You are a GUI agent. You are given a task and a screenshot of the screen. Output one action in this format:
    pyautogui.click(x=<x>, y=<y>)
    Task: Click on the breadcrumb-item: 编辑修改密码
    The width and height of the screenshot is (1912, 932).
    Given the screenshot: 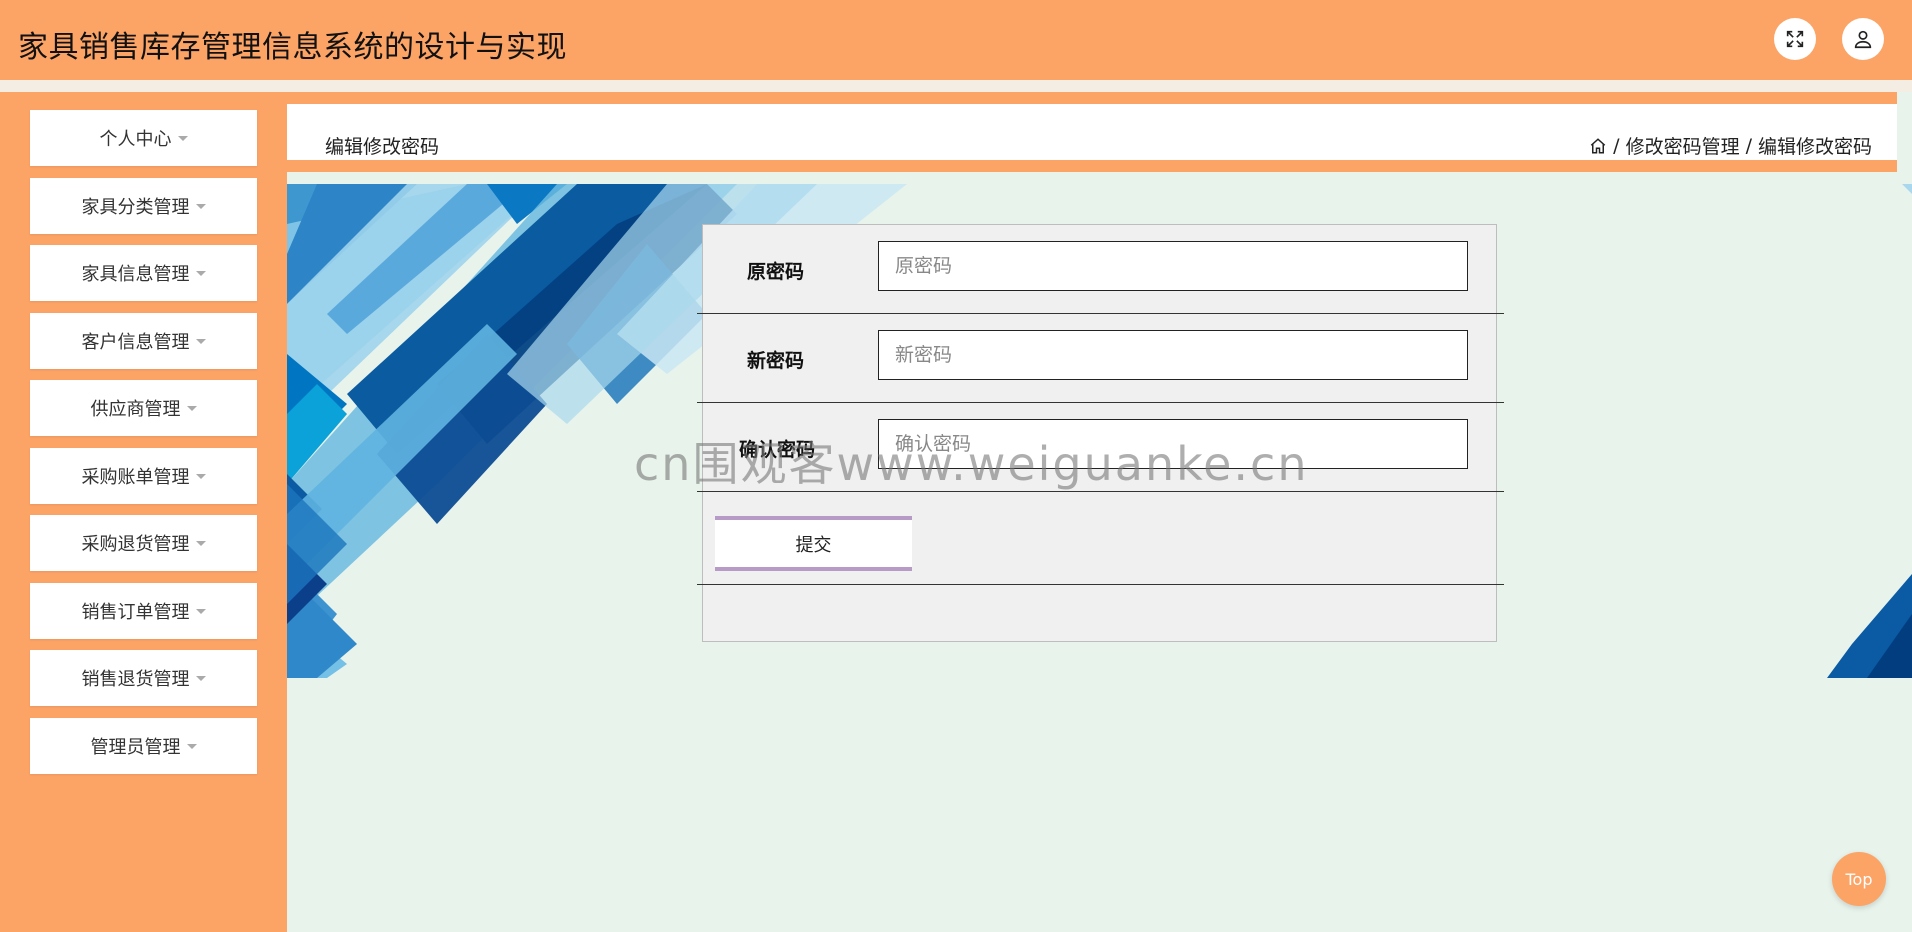 What is the action you would take?
    pyautogui.click(x=1814, y=147)
    